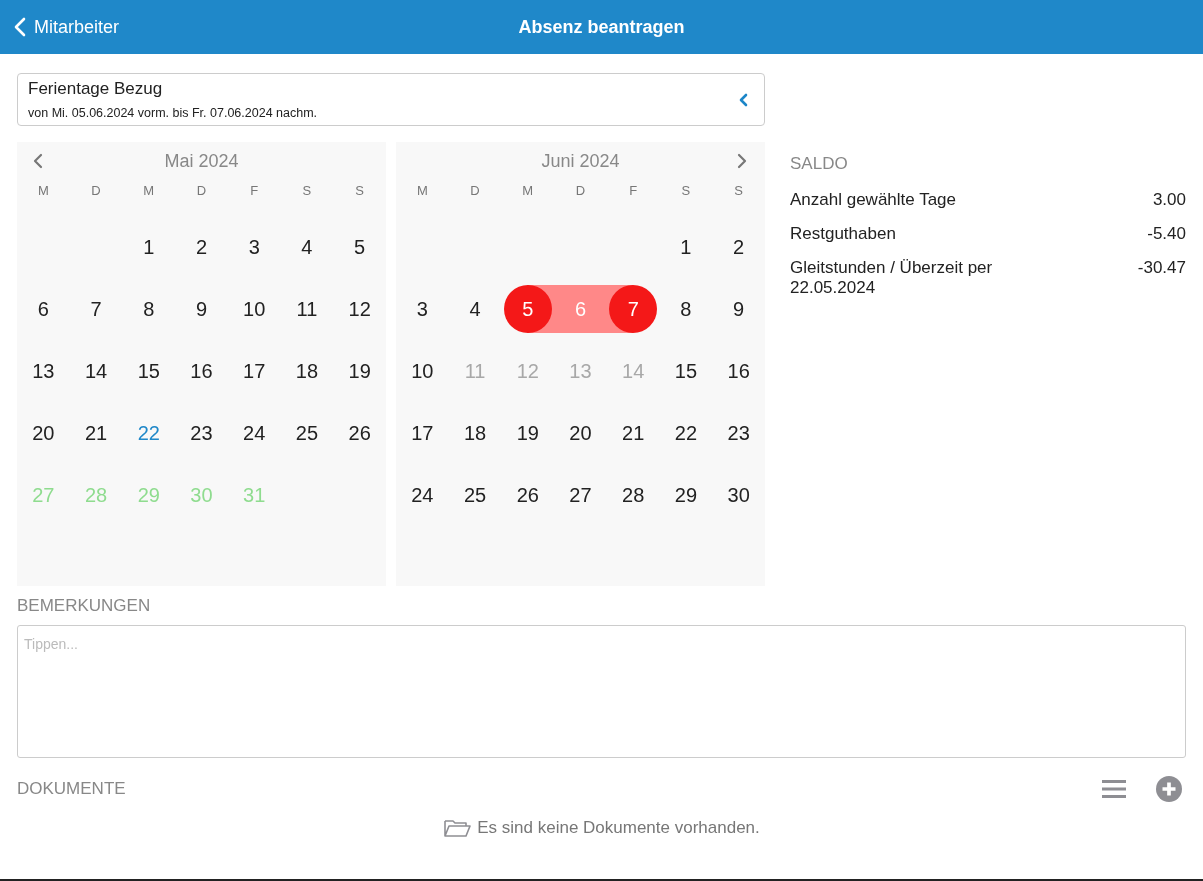  Describe the element at coordinates (580, 495) in the screenshot. I see `calendar-day: 27` at that location.